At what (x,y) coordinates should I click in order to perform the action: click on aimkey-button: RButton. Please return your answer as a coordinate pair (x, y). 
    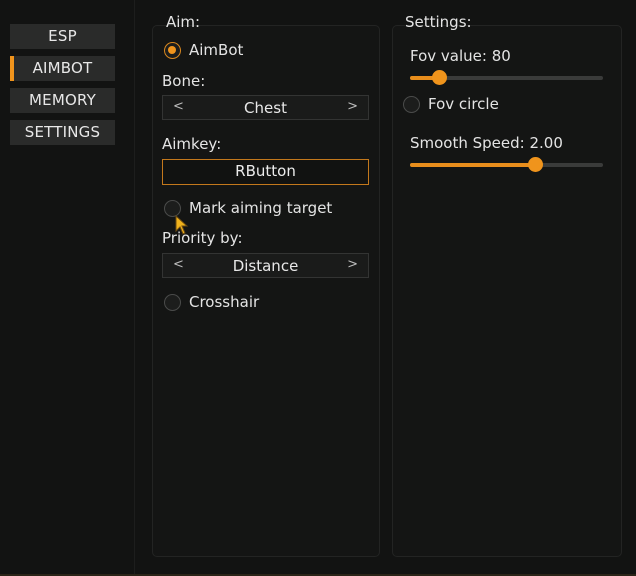
    Looking at the image, I should click on (265, 172).